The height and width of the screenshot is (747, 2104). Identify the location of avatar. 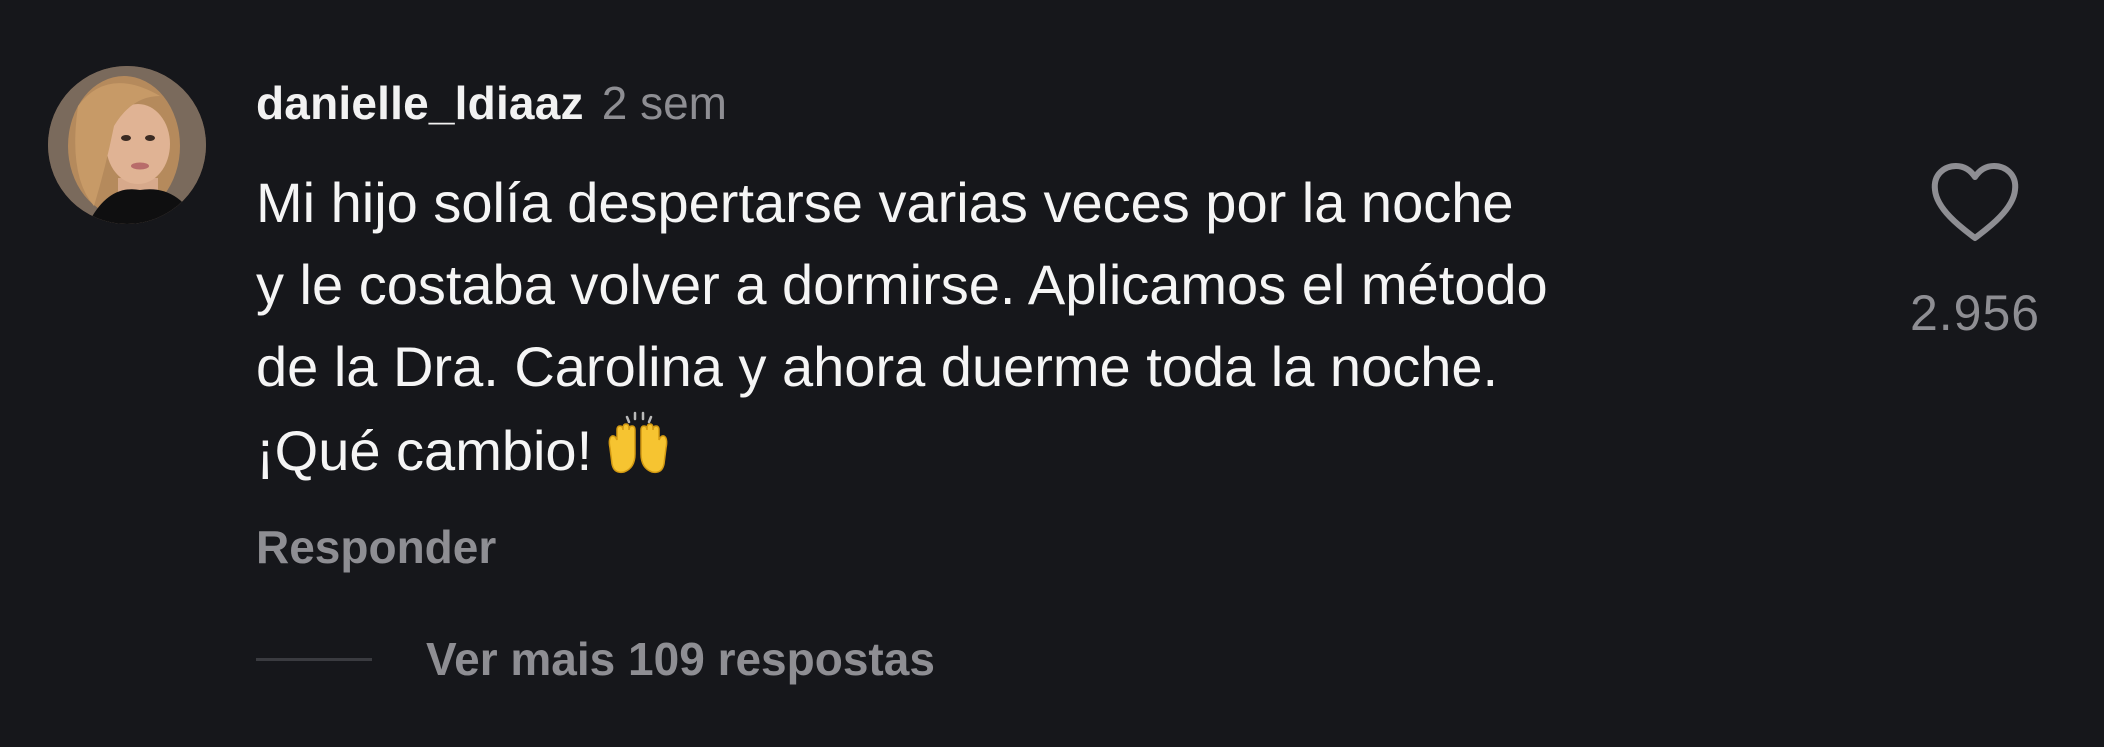
(127, 145).